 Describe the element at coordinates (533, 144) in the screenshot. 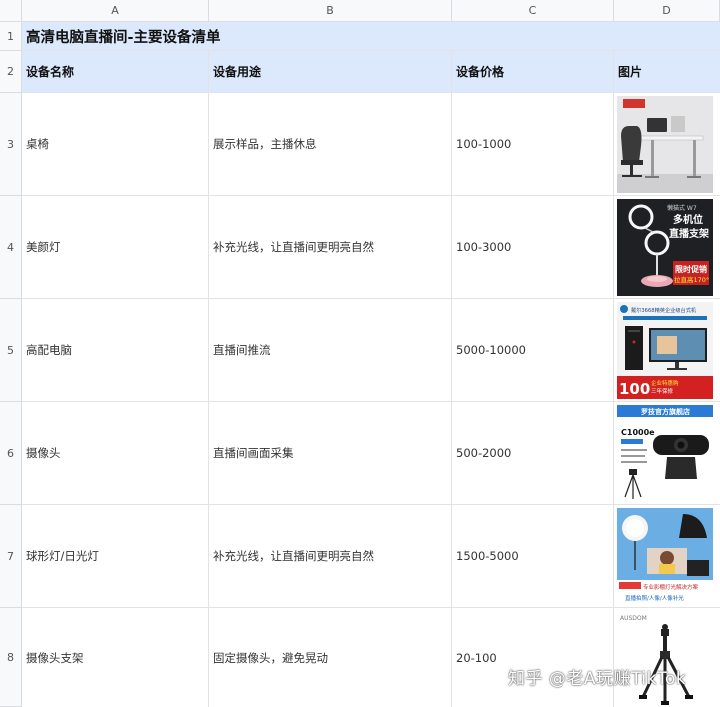

I see `cell-device-price: 100-1000` at that location.